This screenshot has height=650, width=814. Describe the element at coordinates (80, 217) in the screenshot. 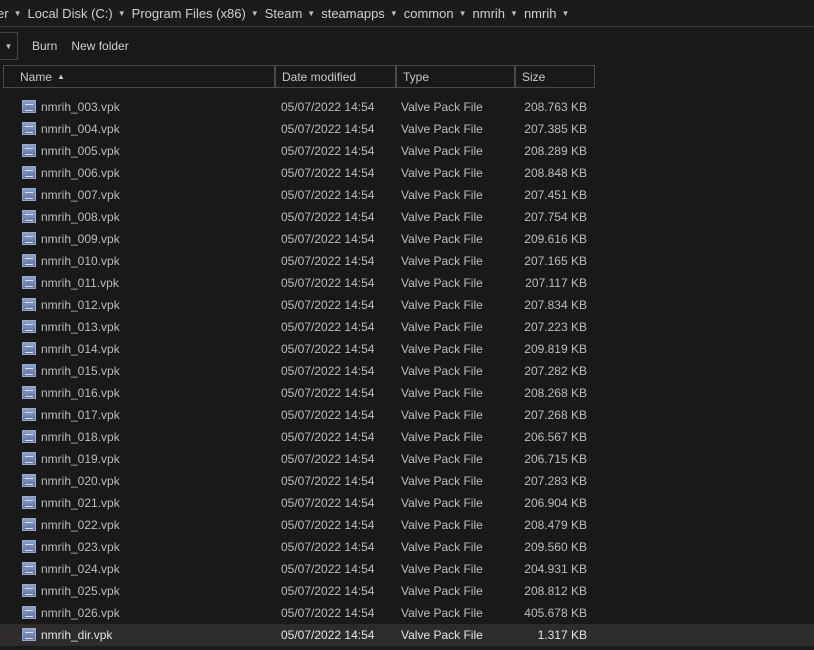

I see `file-name: nmrih_008.vpk` at that location.